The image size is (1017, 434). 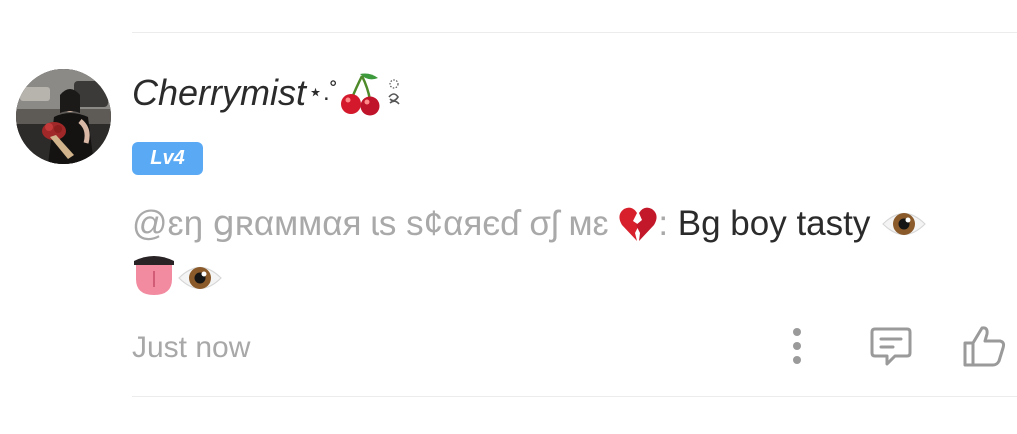 I want to click on comment-reply-icon, so click(x=891, y=346).